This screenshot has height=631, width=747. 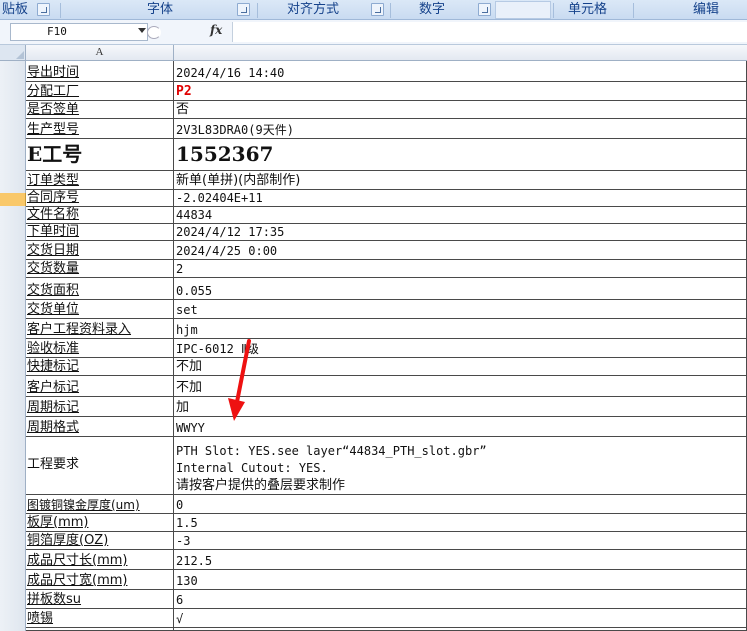 I want to click on cell-label: 周期格式, so click(x=100, y=427).